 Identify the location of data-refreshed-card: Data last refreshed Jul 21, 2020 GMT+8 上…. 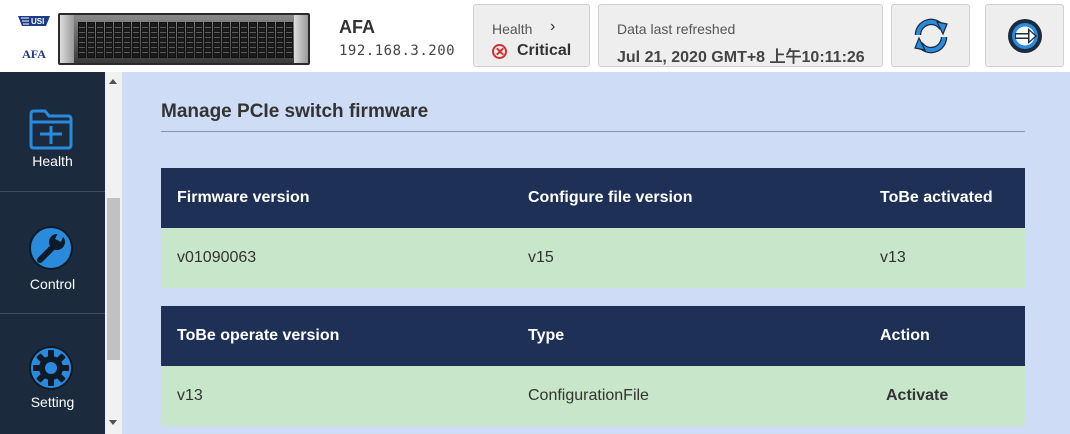
(740, 35).